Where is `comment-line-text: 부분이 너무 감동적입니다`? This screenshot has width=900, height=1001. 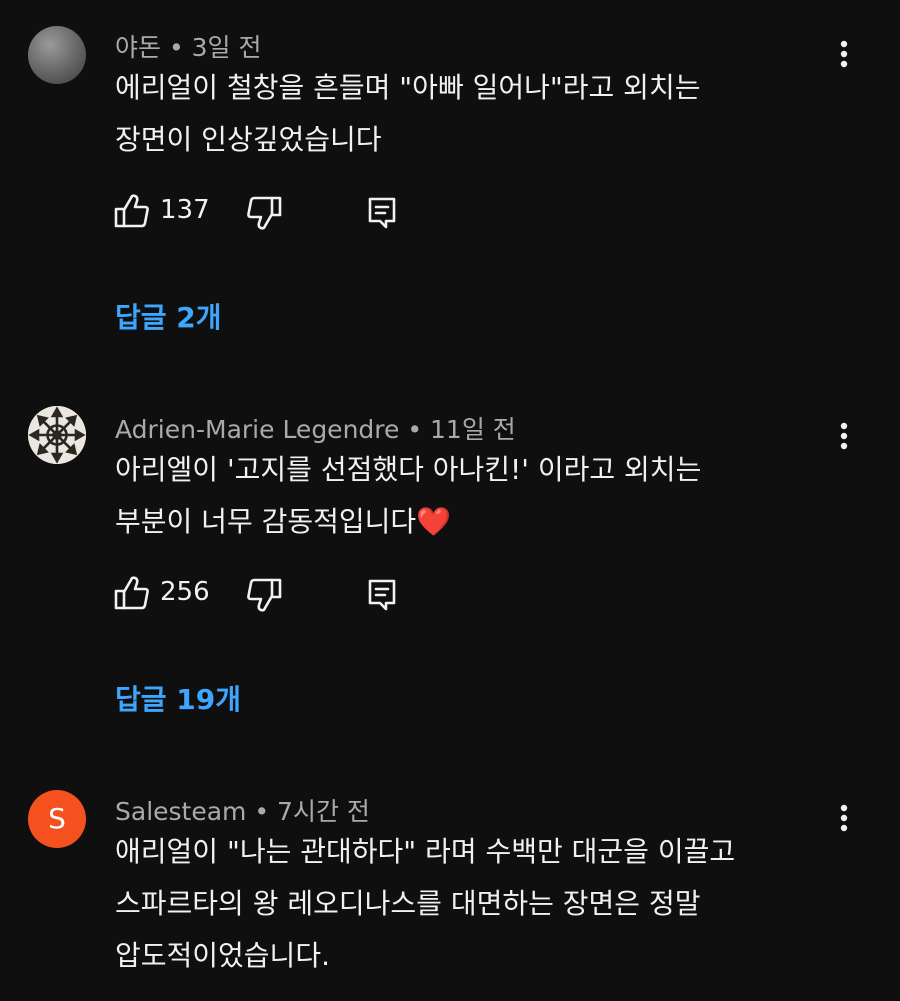 comment-line-text: 부분이 너무 감동적입니다 is located at coordinates (266, 521).